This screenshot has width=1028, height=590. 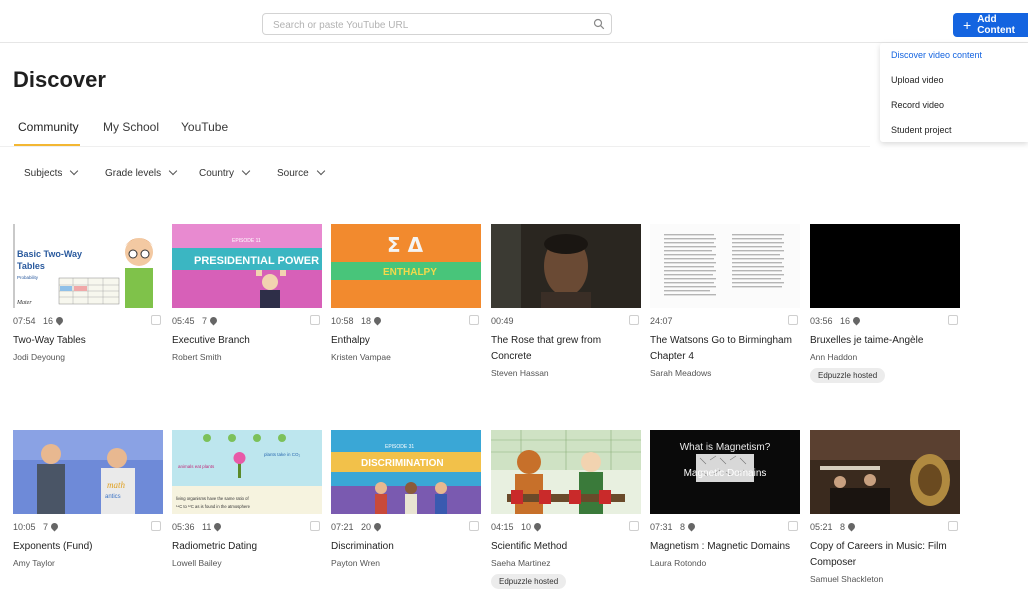 What do you see at coordinates (74, 171) in the screenshot?
I see `chevron-down-icon` at bounding box center [74, 171].